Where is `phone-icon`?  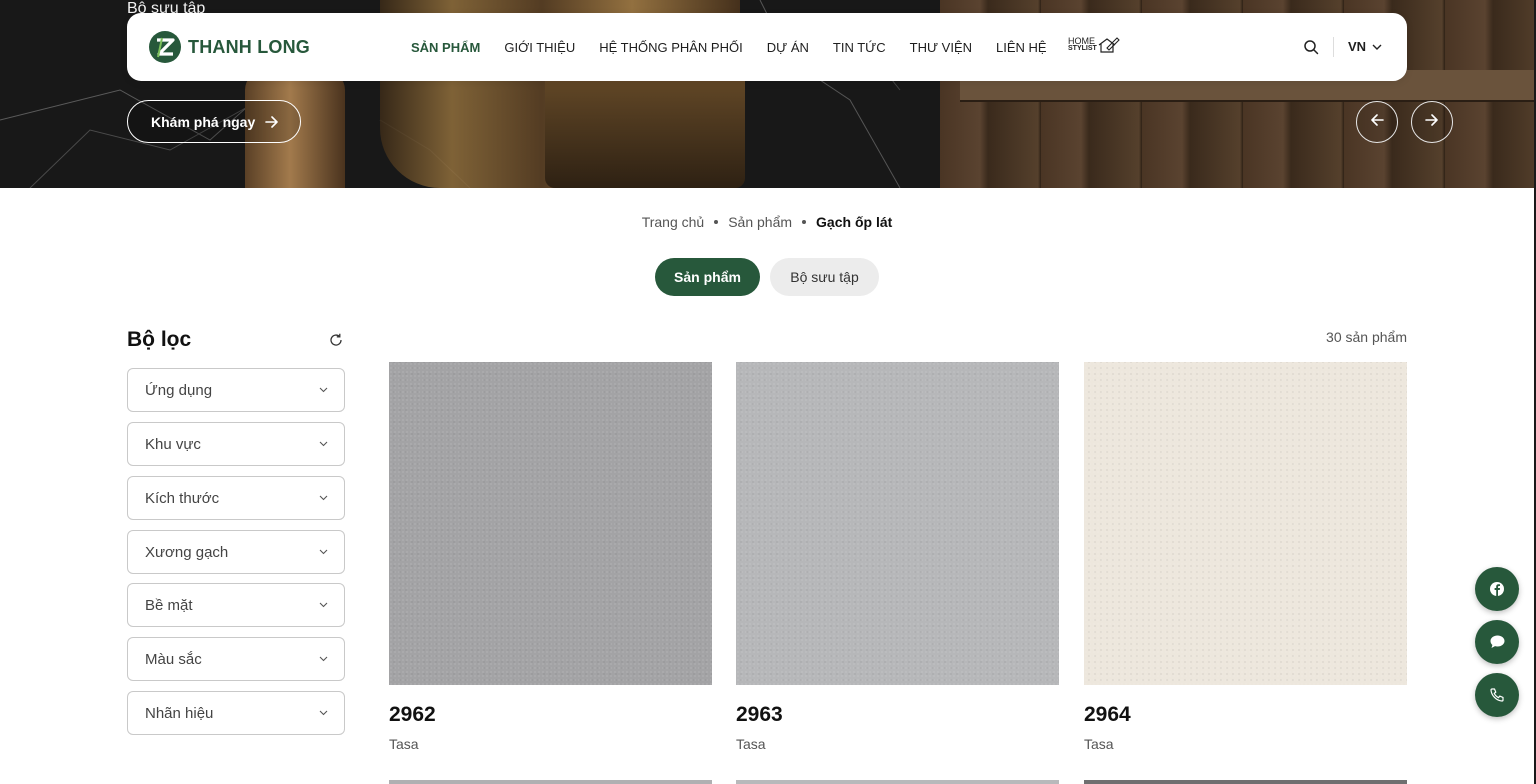
phone-icon is located at coordinates (1497, 695).